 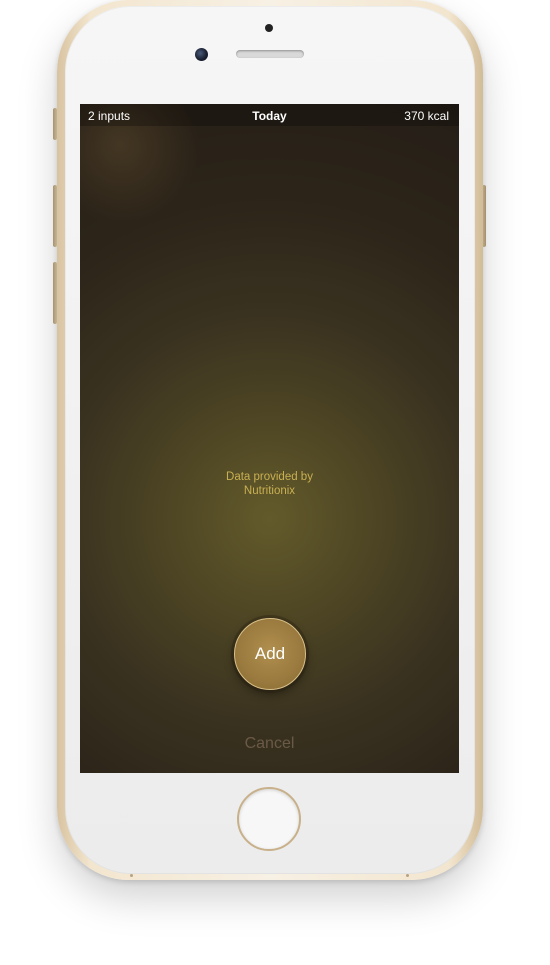 What do you see at coordinates (269, 484) in the screenshot?
I see `data-credit: Data provided by Nutritionix` at bounding box center [269, 484].